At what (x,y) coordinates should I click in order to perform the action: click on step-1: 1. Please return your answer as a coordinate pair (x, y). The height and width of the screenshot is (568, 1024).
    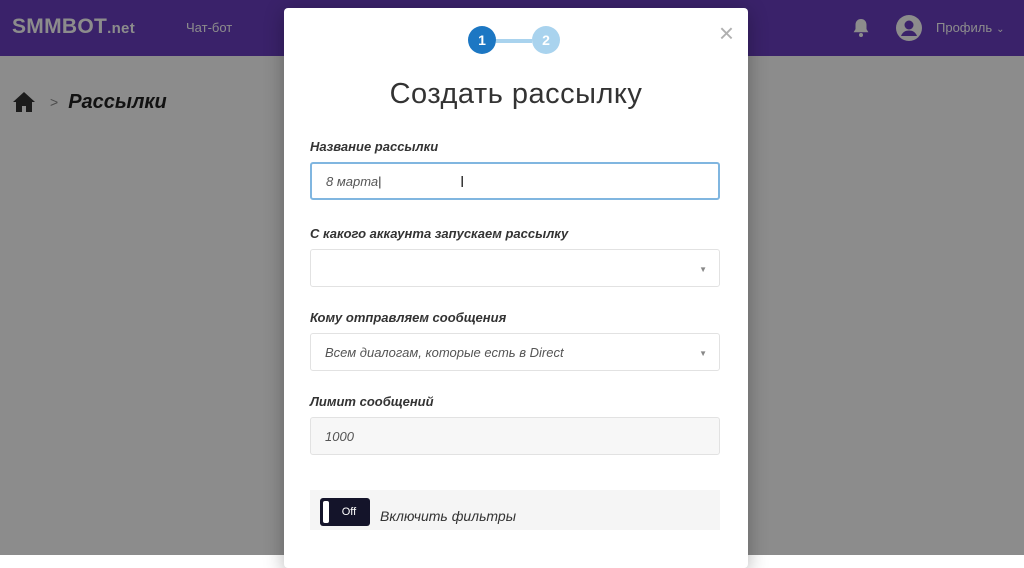
    Looking at the image, I should click on (482, 40).